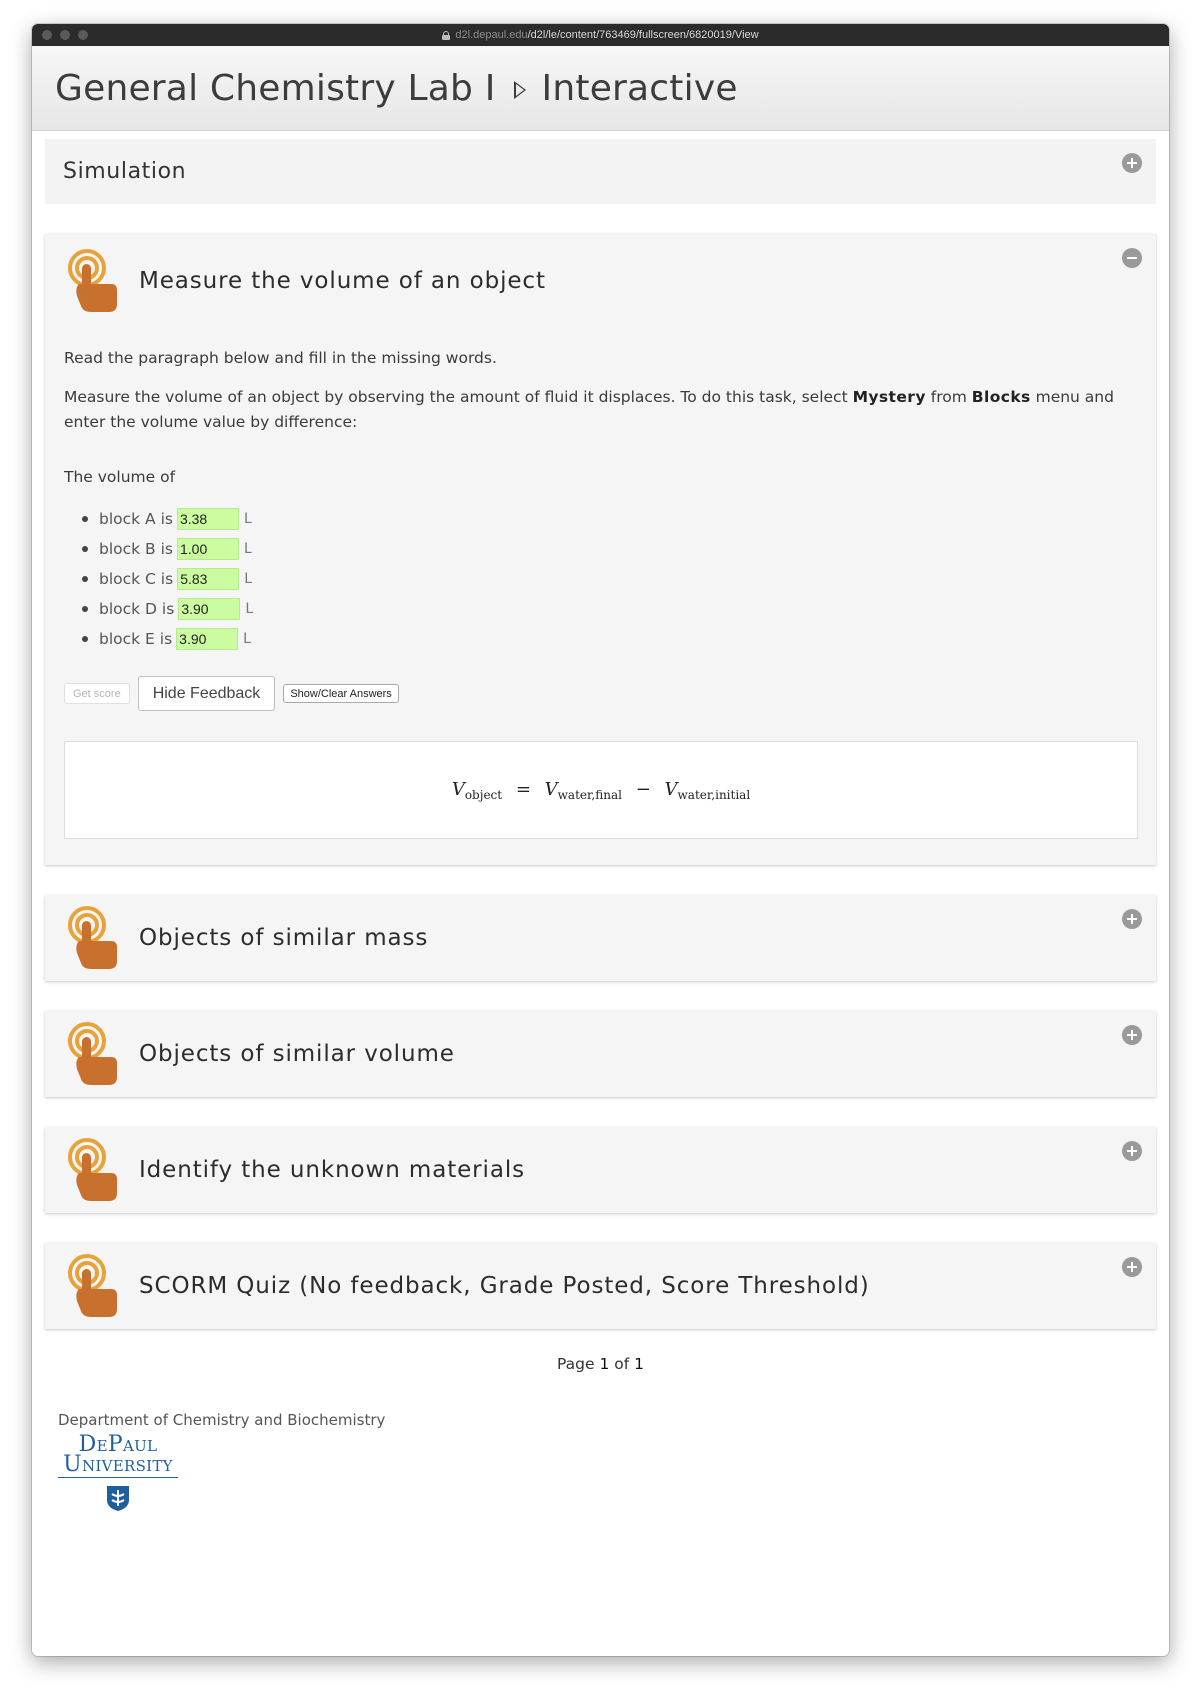 Image resolution: width=1200 pixels, height=1695 pixels. I want to click on page-header: General Chemistry Lab I Interactive, so click(600, 88).